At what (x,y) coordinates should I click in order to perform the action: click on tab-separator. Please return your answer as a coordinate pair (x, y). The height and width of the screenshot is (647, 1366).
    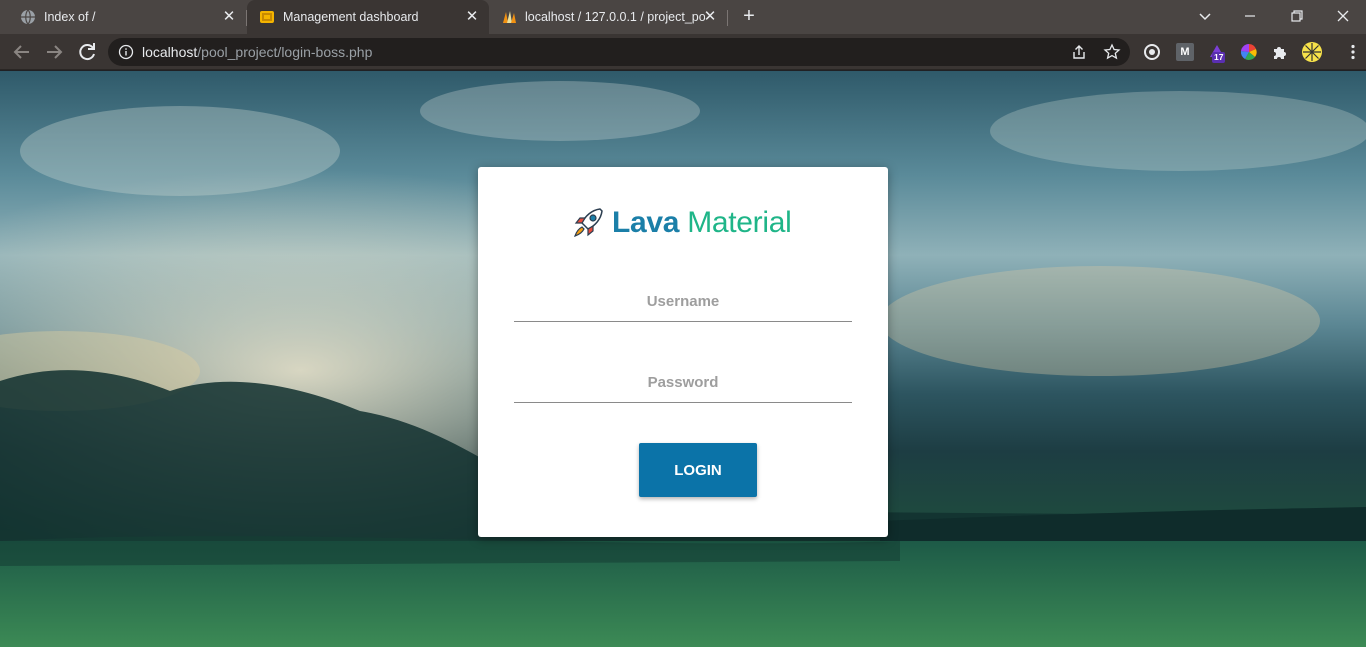
    Looking at the image, I should click on (727, 18).